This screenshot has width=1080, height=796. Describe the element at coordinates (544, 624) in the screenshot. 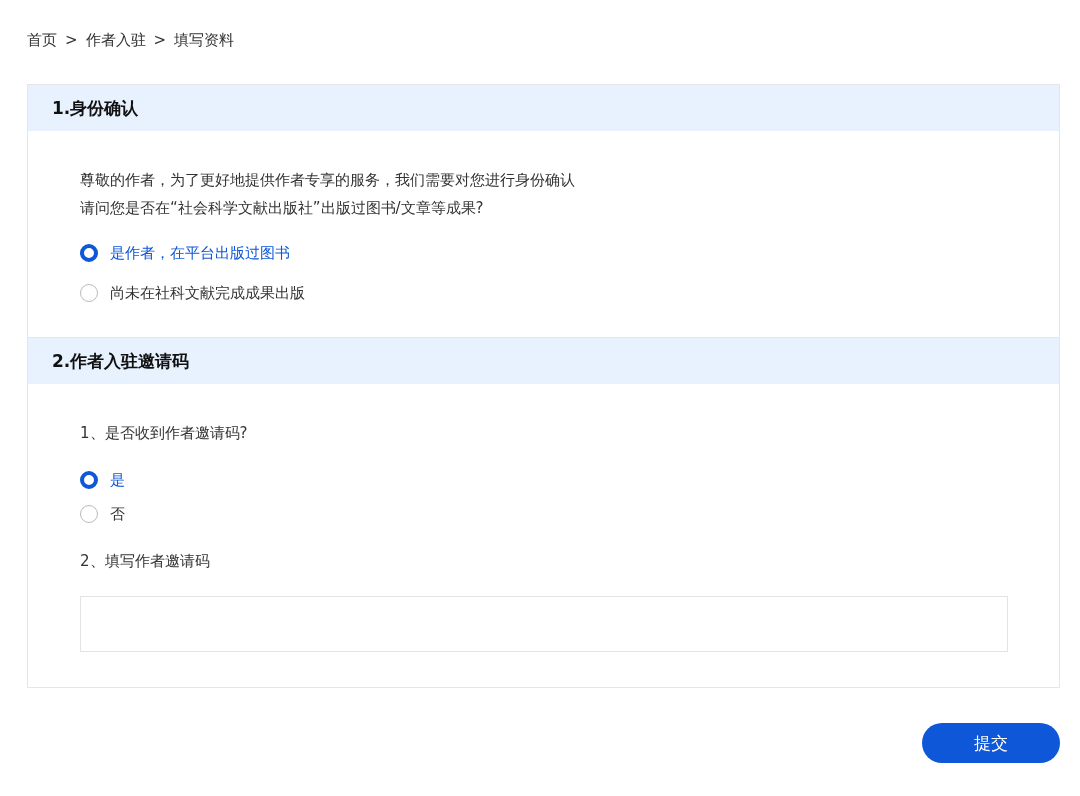

I see `input-field` at that location.